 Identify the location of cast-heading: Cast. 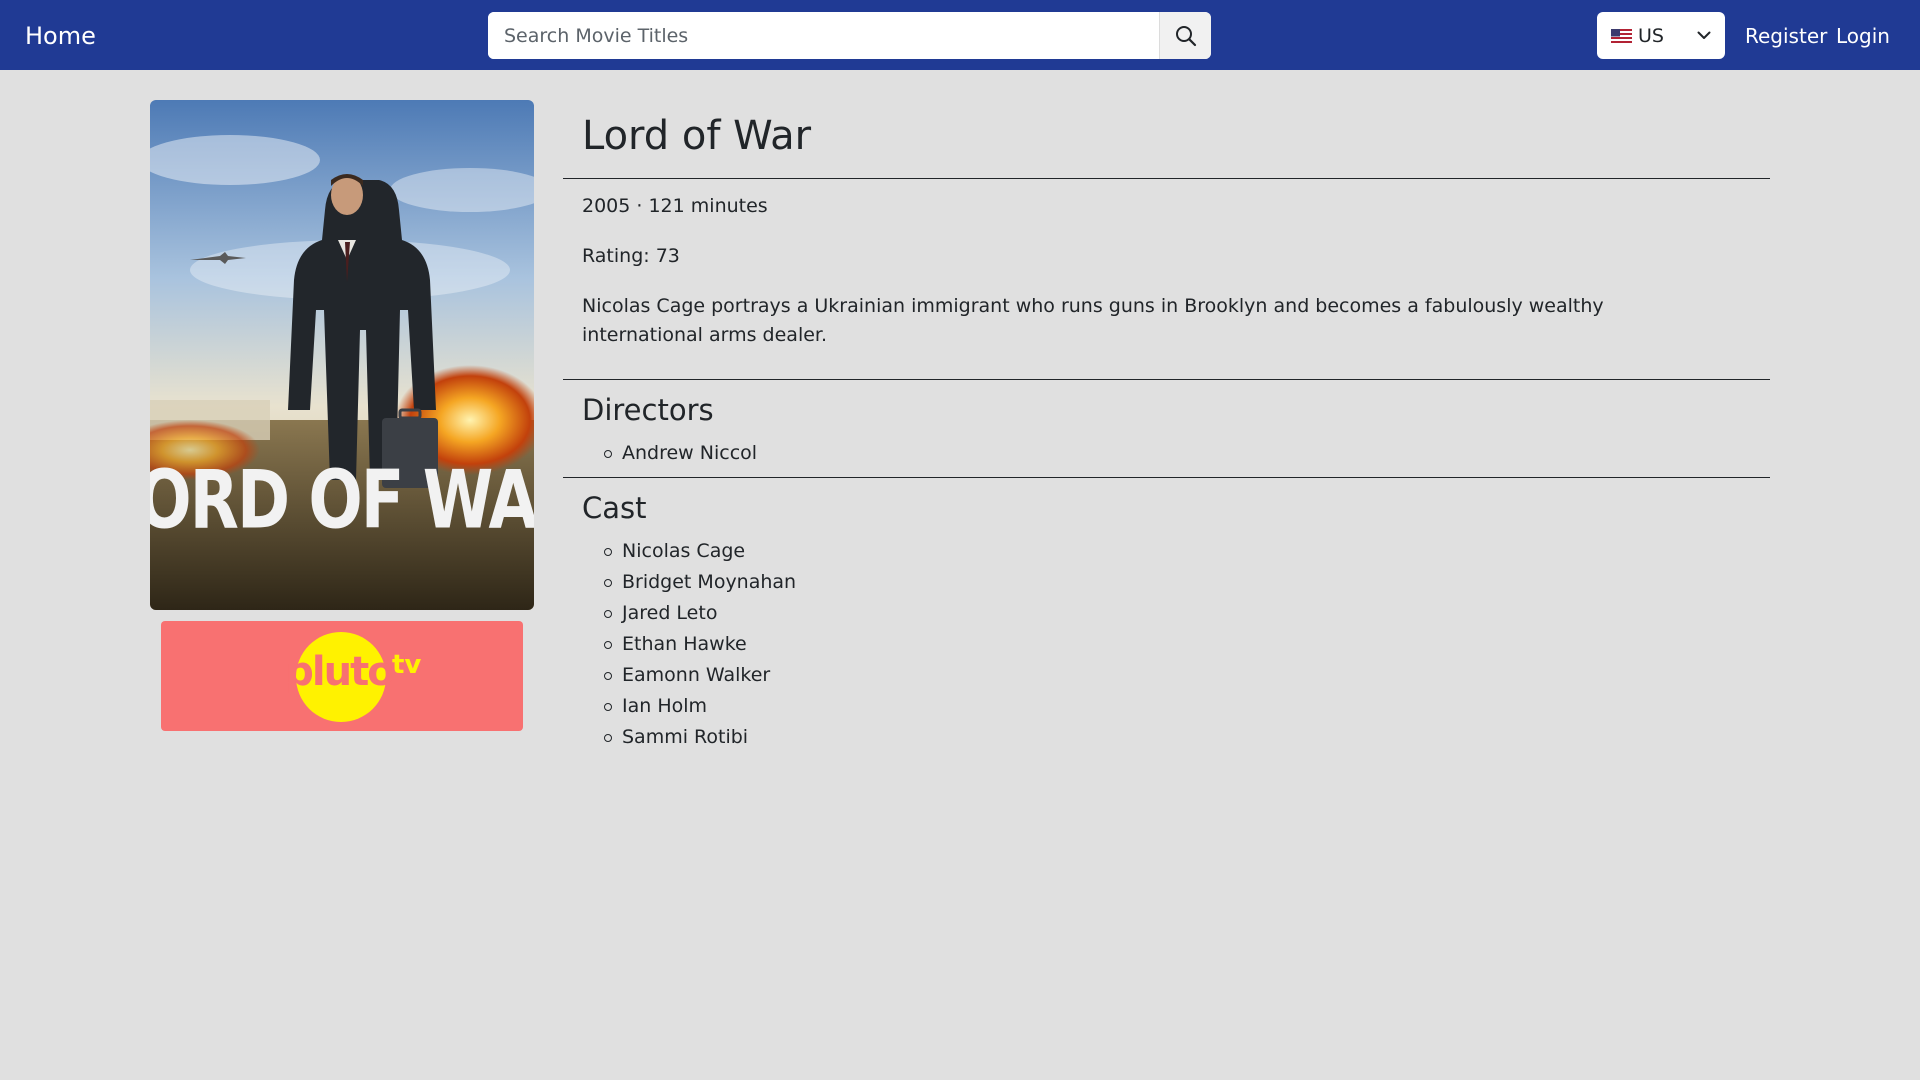
(614, 508).